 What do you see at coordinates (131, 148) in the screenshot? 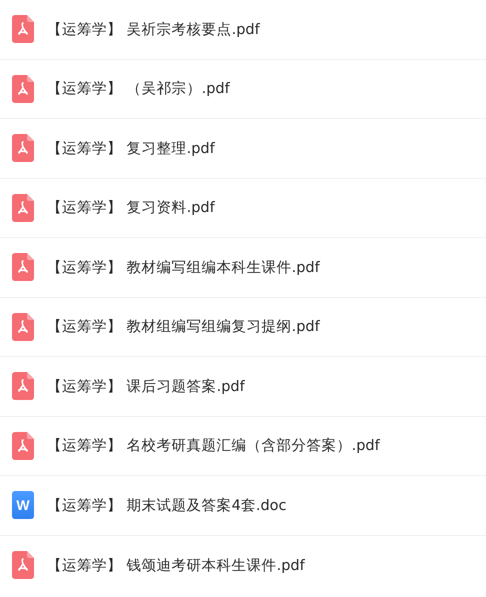
I see `file-name: 【运筹学】 复习整理.pdf` at bounding box center [131, 148].